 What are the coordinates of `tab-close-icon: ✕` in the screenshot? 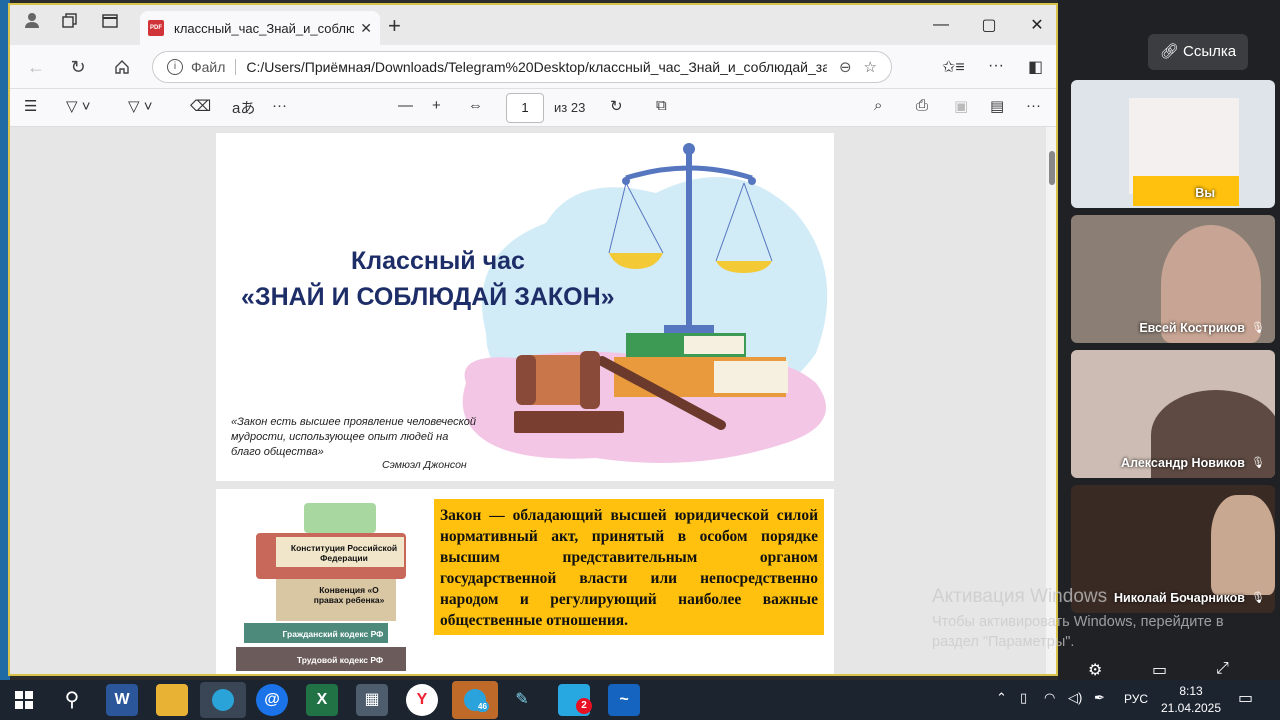 It's located at (366, 28).